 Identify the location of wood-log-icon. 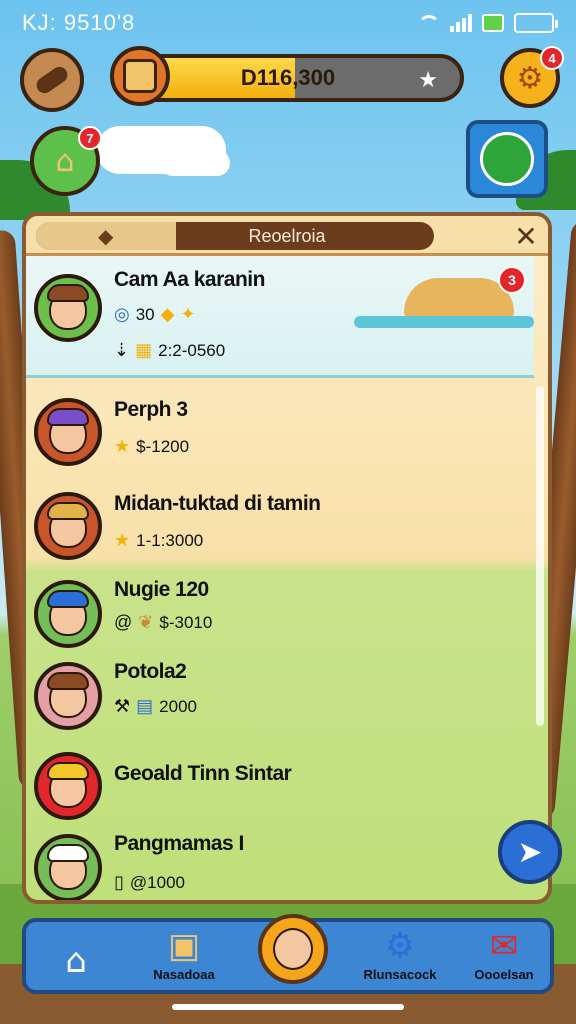
(52, 80).